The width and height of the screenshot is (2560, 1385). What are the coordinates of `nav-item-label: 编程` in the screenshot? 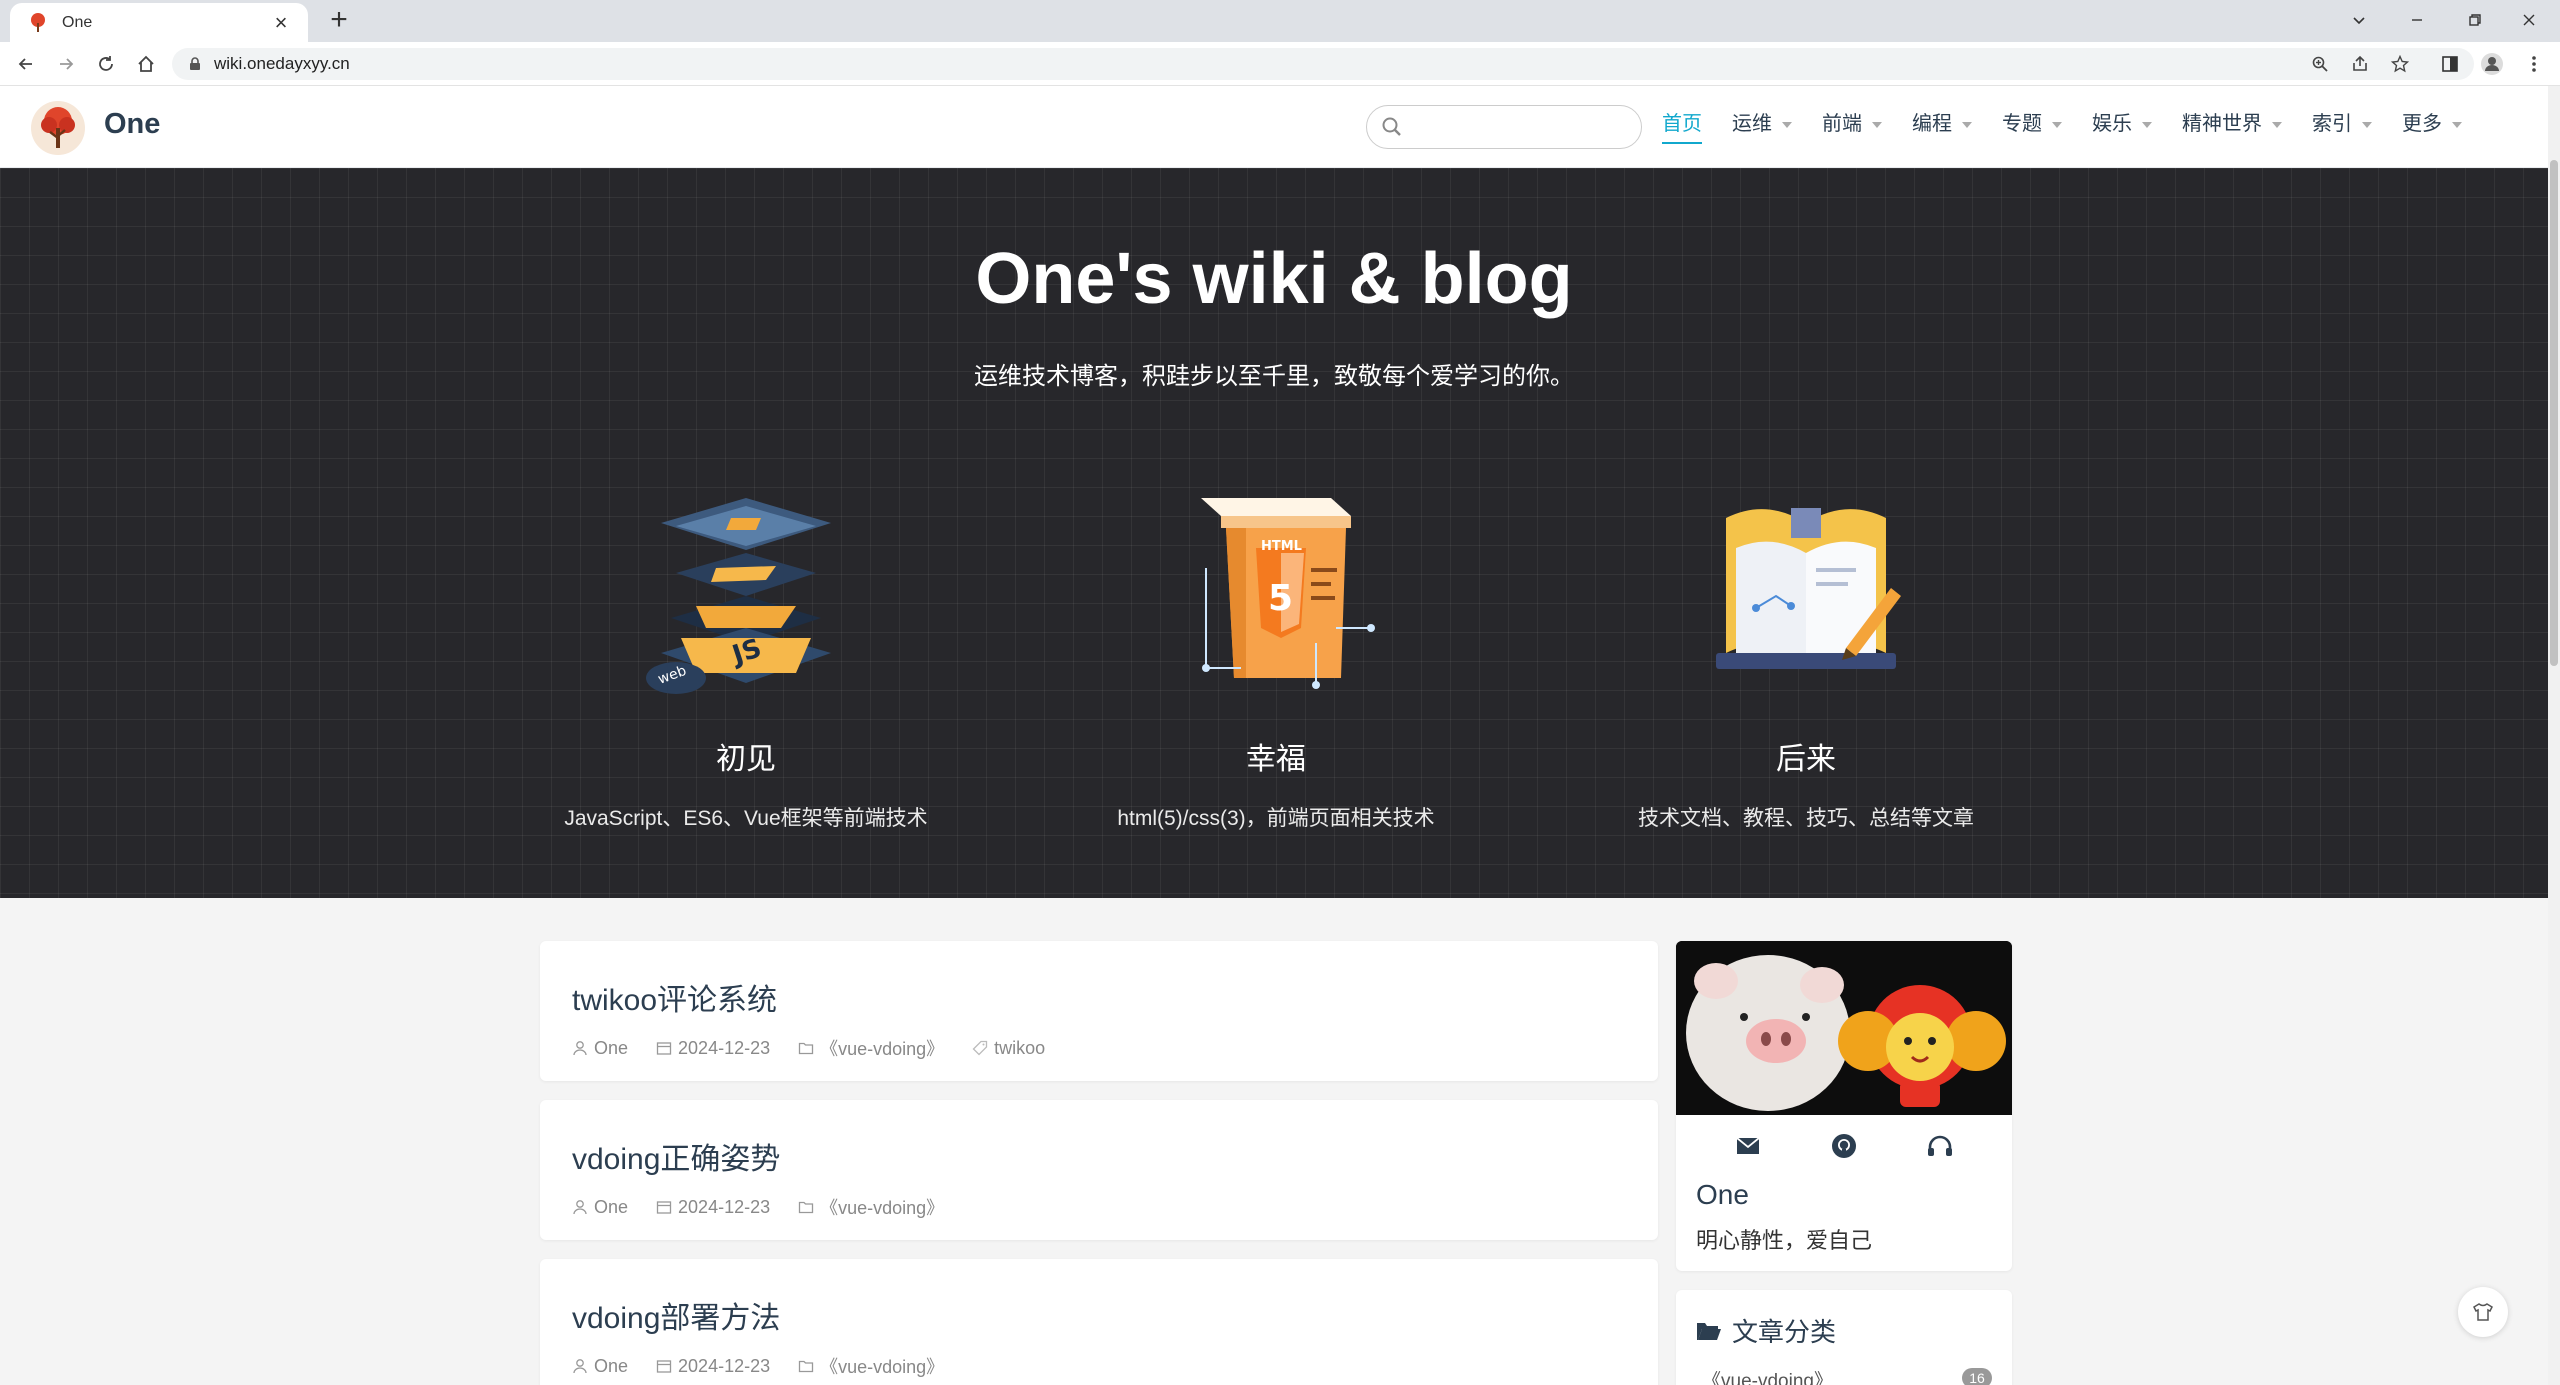 It's located at (1932, 124).